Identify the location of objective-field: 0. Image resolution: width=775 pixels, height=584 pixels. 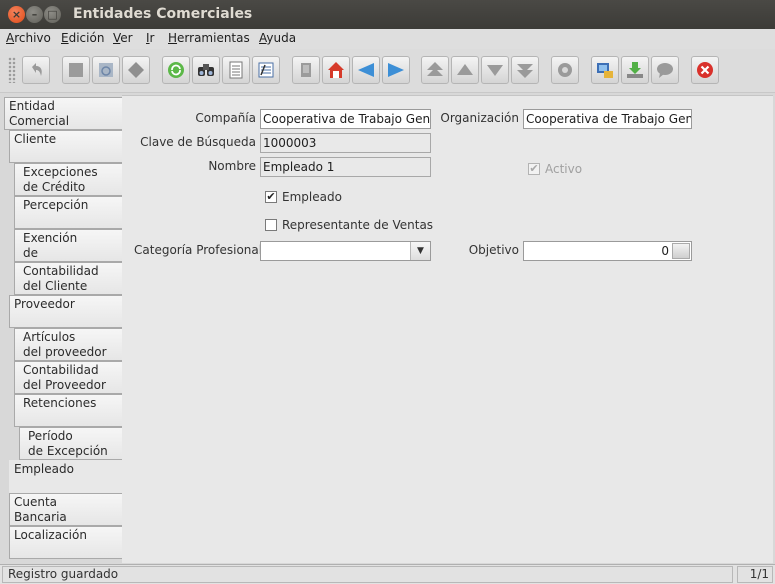
(607, 251).